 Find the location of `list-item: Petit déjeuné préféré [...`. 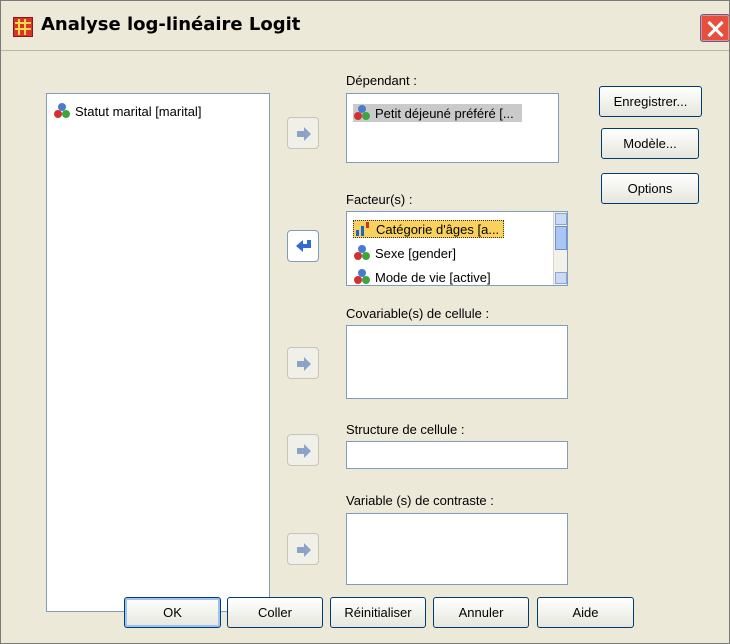

list-item: Petit déjeuné préféré [... is located at coordinates (437, 113).